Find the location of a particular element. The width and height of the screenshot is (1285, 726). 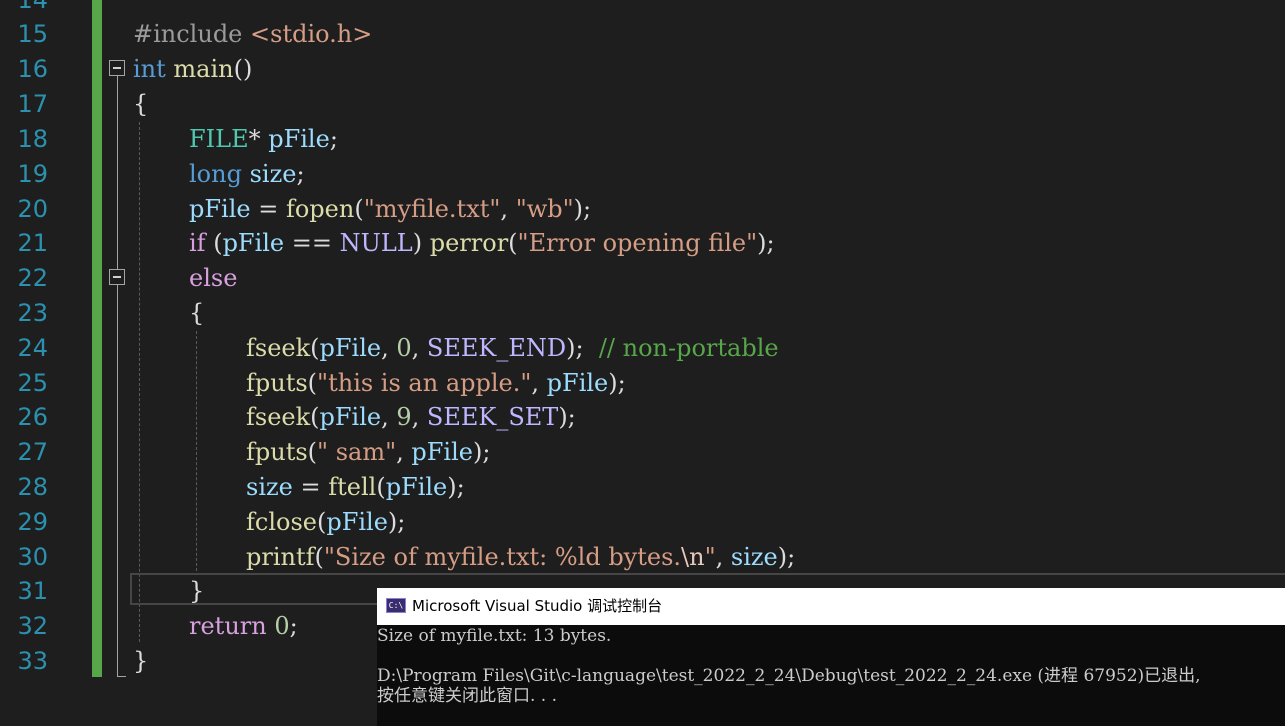

macro: SEEK_END is located at coordinates (496, 348).